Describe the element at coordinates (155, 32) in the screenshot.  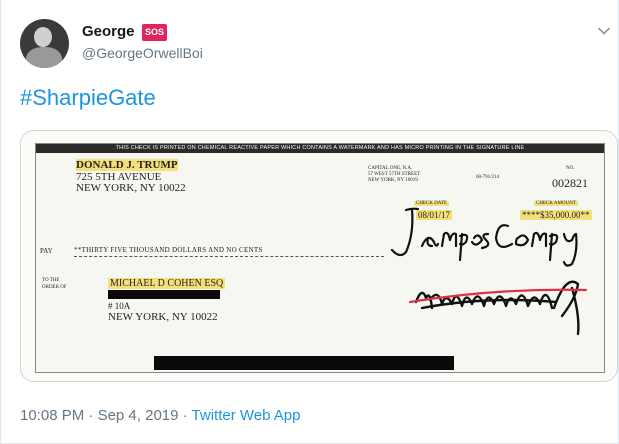
I see `sos-badge: SOS` at that location.